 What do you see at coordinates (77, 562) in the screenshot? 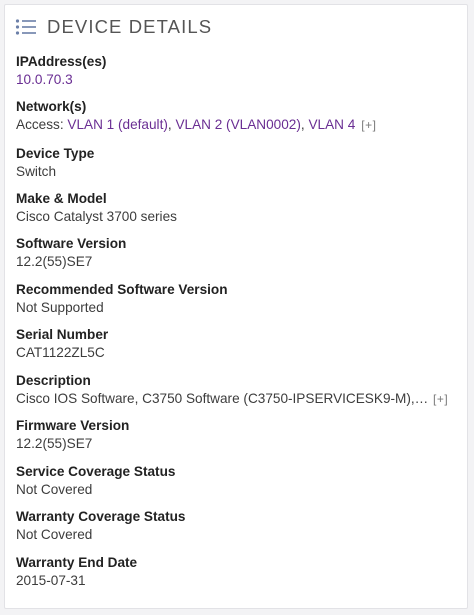
I see `field-label: Warranty End Date` at bounding box center [77, 562].